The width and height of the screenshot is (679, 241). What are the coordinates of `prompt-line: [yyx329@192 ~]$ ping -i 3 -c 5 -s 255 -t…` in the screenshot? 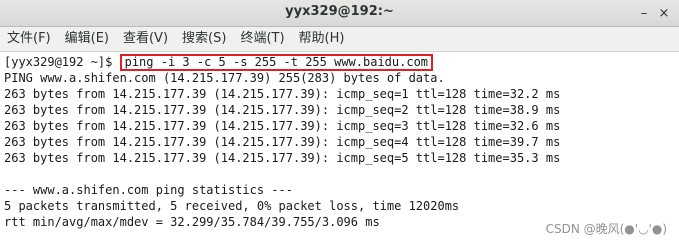 It's located at (219, 62).